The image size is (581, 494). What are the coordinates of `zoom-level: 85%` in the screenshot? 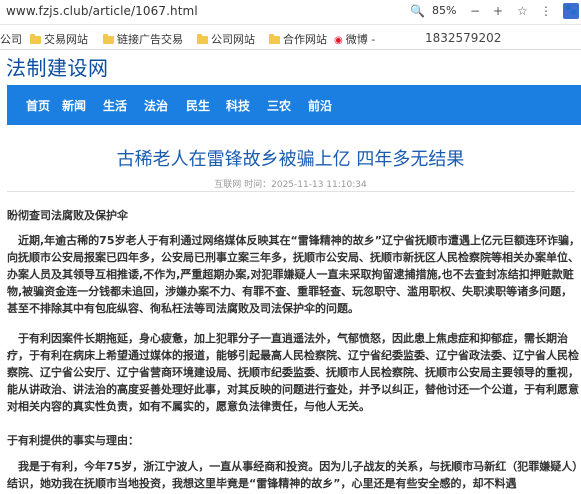 It's located at (444, 10).